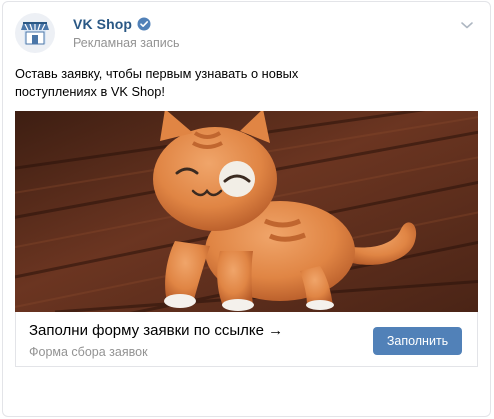 Image resolution: width=494 pixels, height=419 pixels. What do you see at coordinates (417, 341) in the screenshot?
I see `fill-form-button: Заполнить` at bounding box center [417, 341].